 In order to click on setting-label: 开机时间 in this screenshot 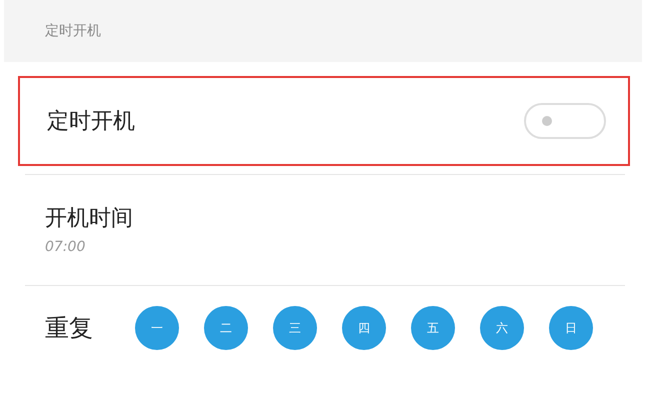, I will do `click(325, 218)`.